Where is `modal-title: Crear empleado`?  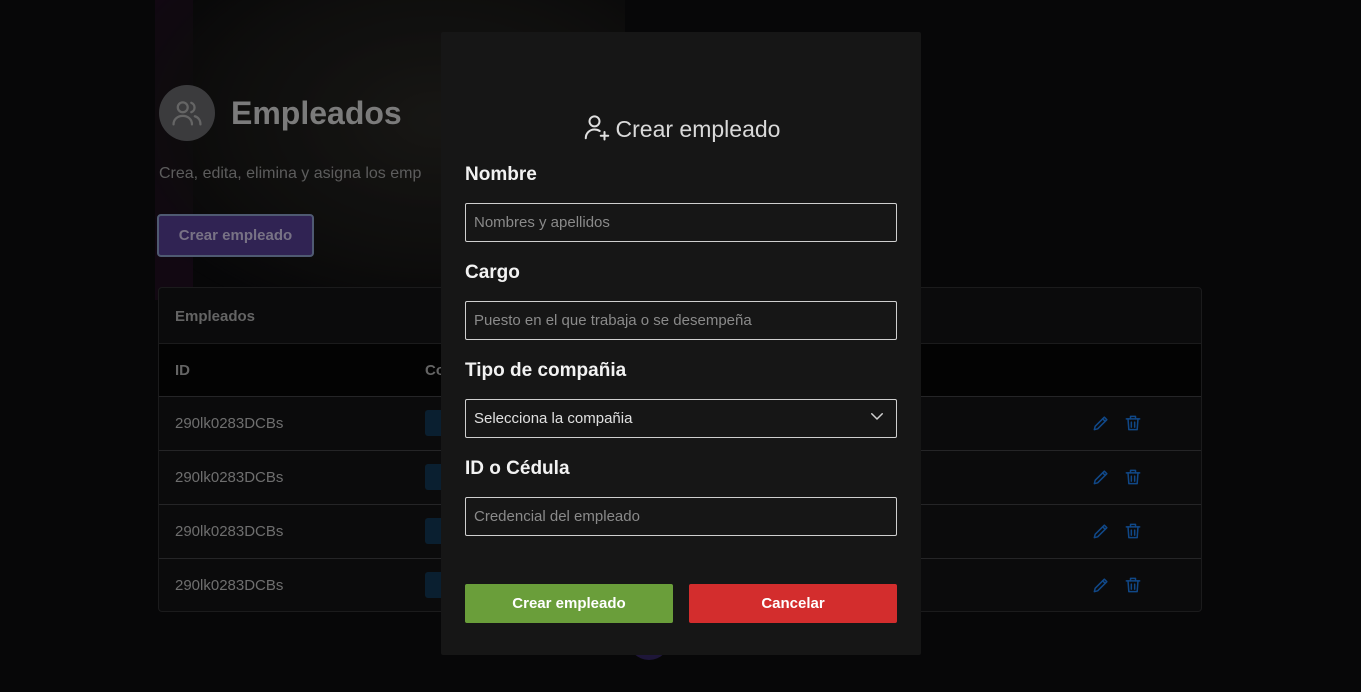
modal-title: Crear empleado is located at coordinates (698, 129).